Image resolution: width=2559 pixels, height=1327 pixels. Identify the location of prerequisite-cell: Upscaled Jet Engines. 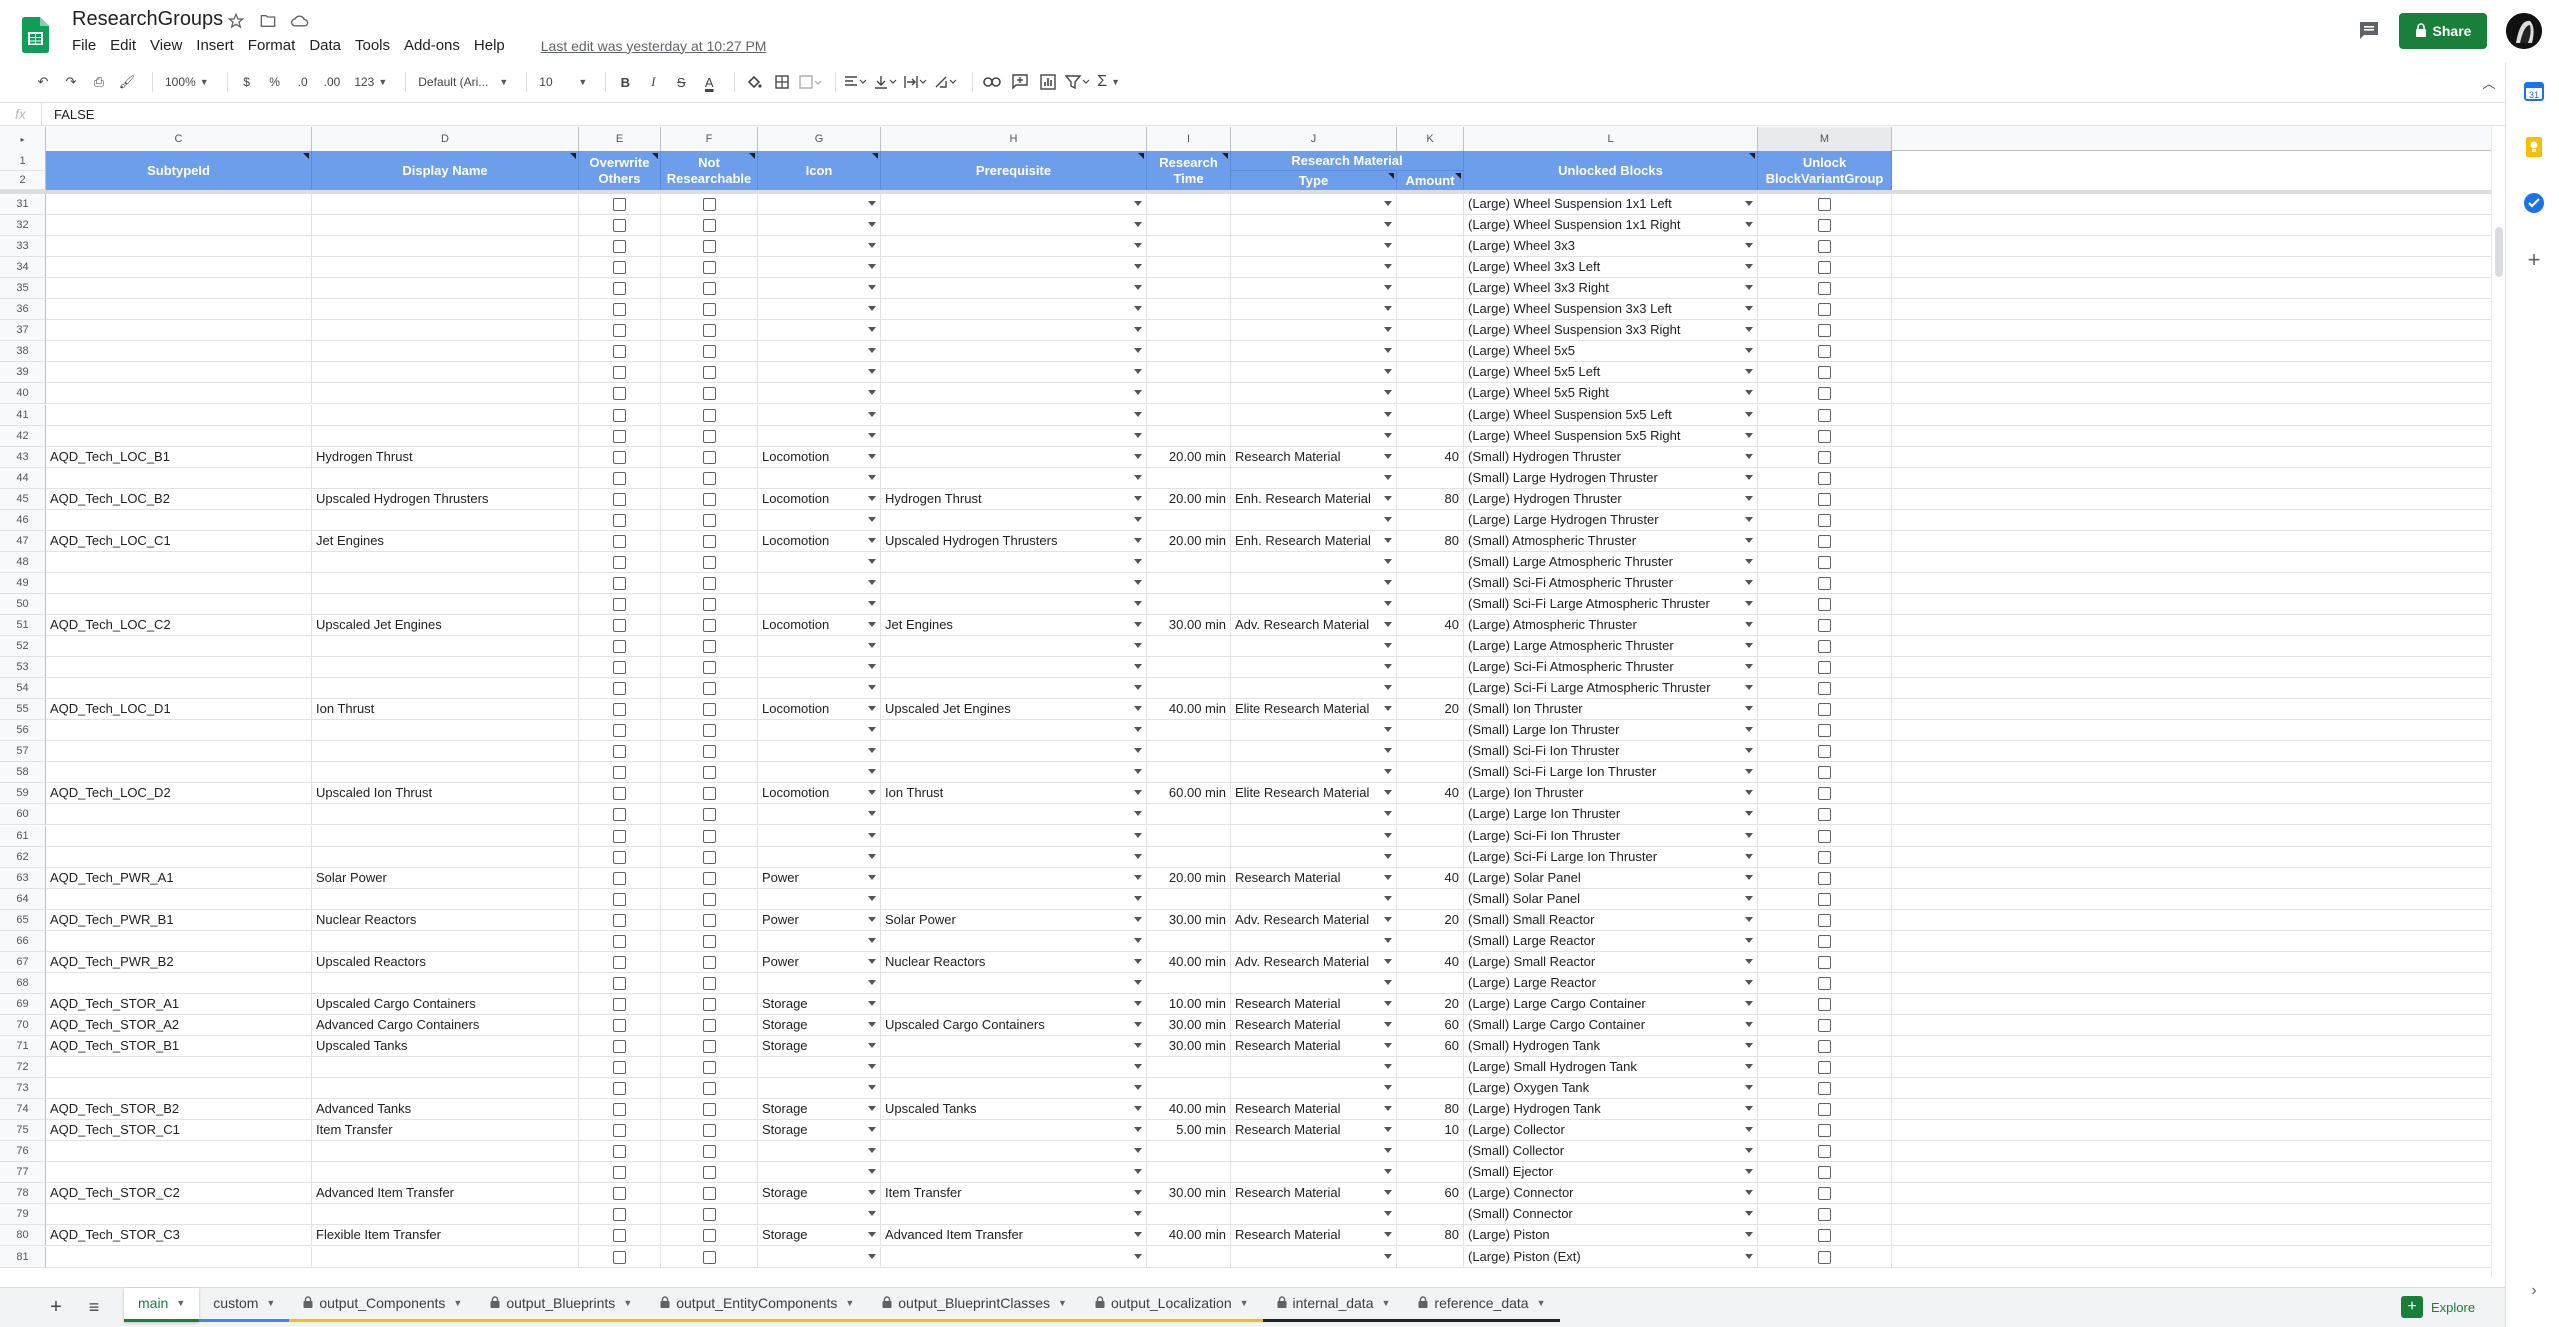
(1014, 709).